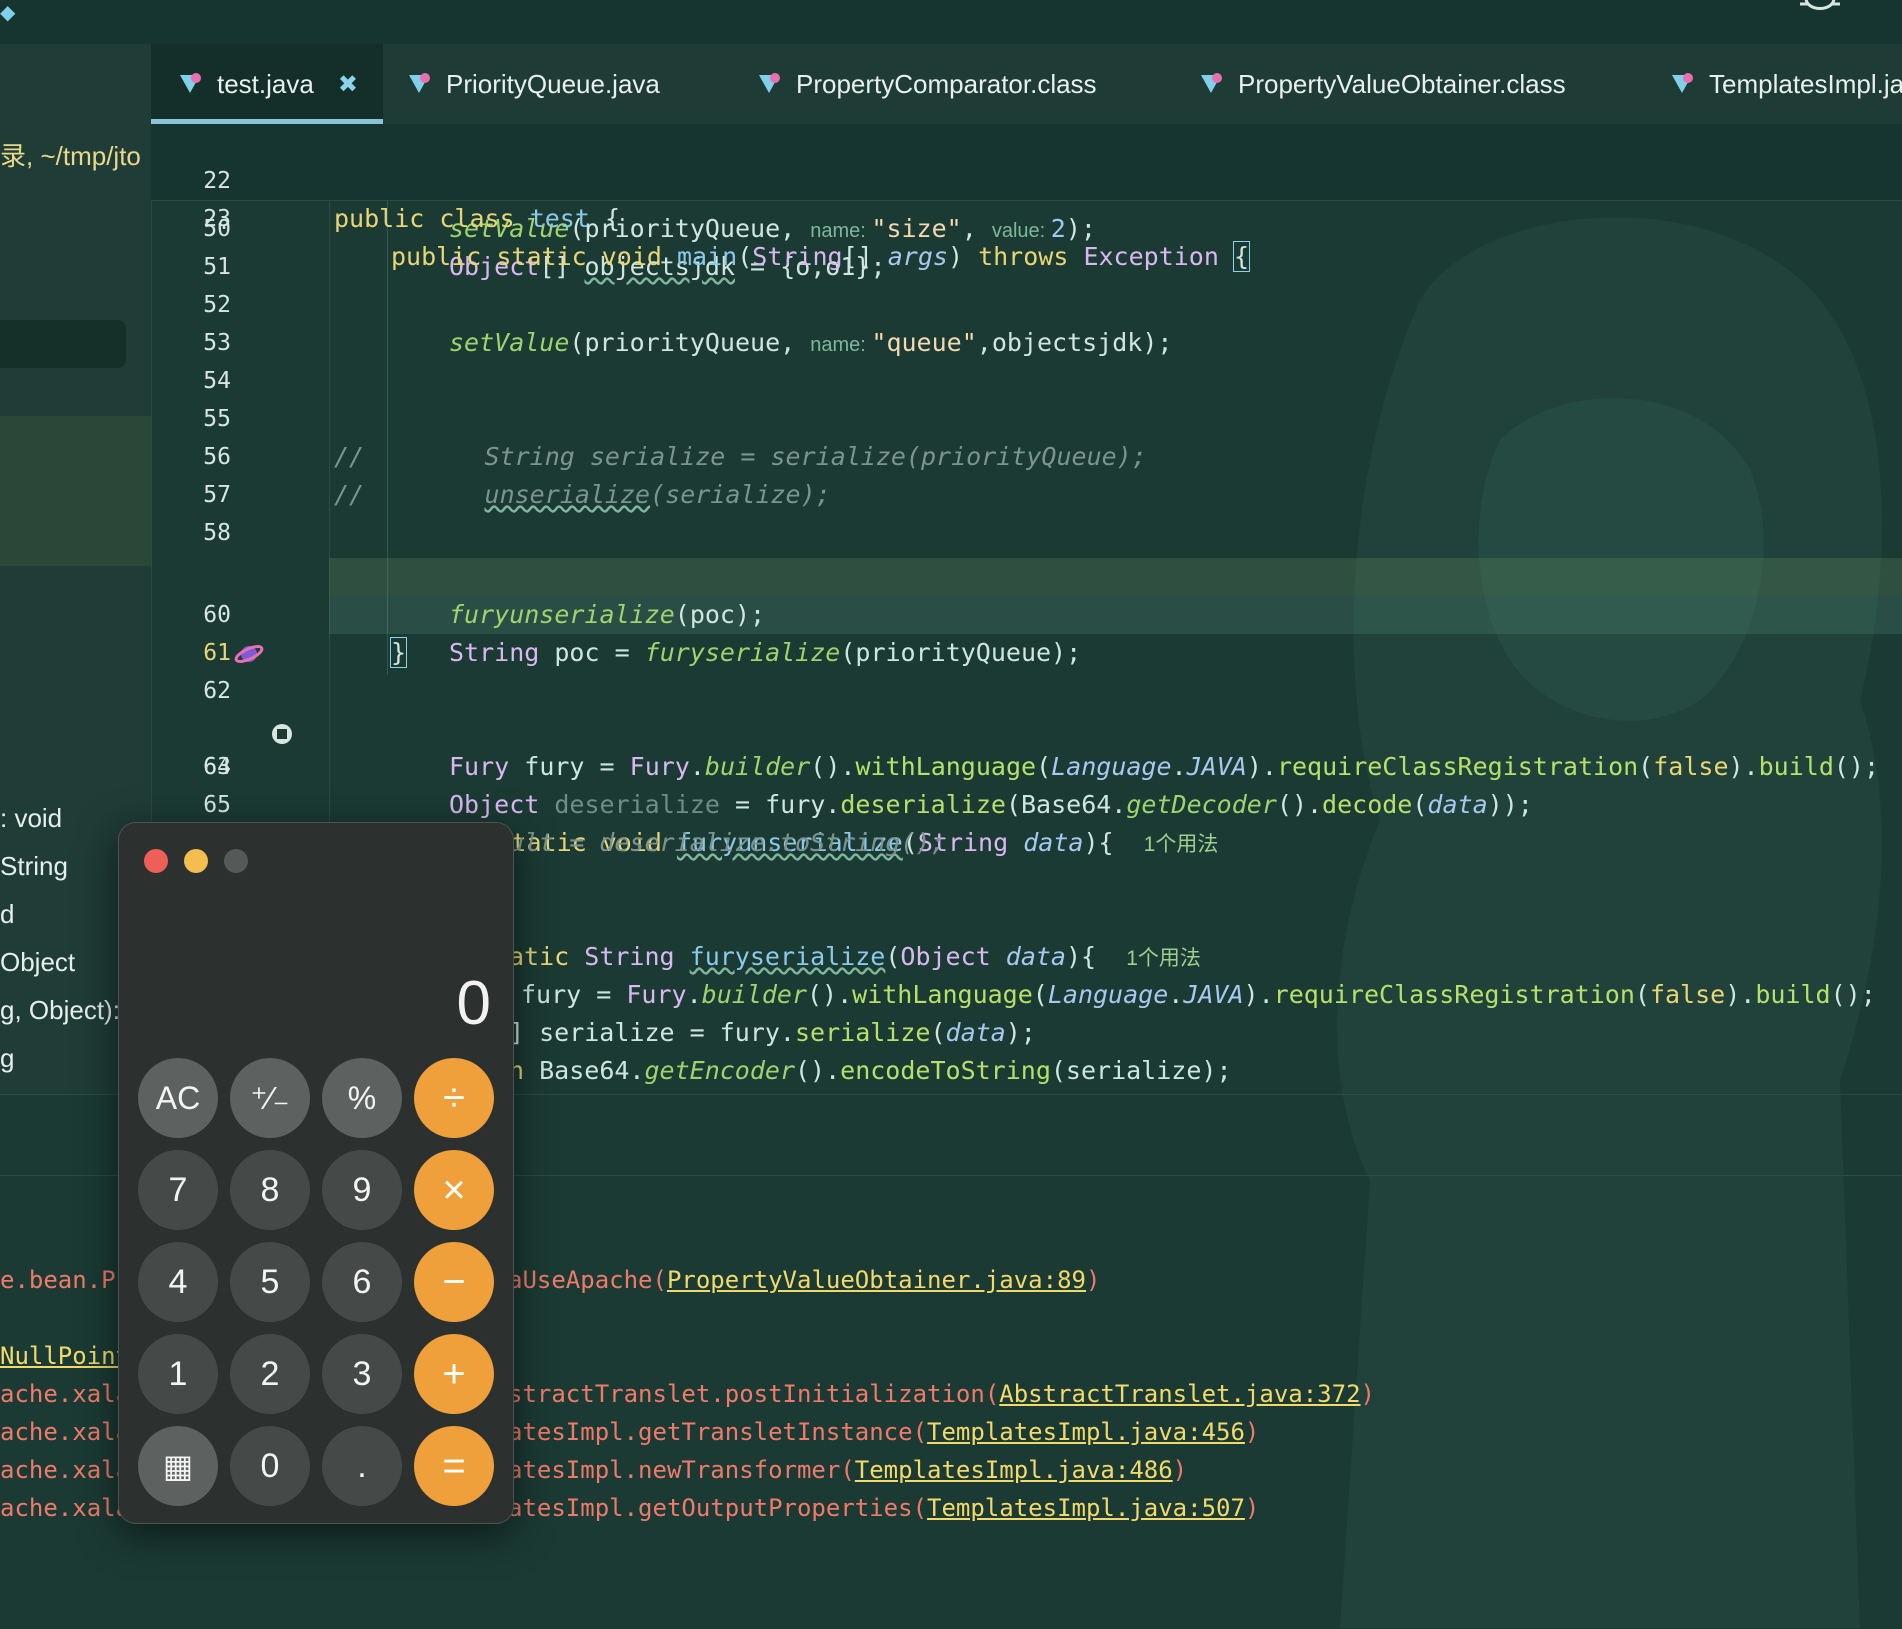 The image size is (1902, 1629). I want to click on line-number: 57, so click(217, 495).